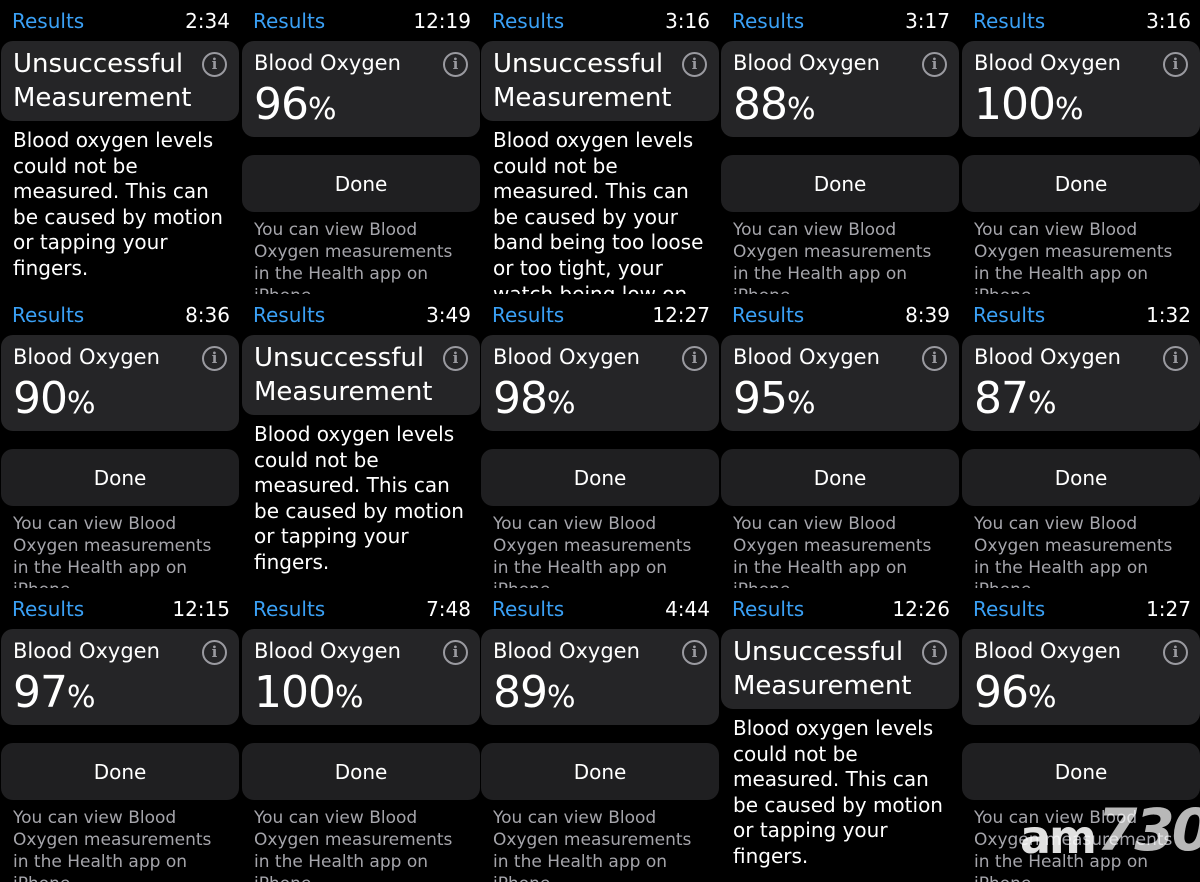 The width and height of the screenshot is (1200, 882). I want to click on spo2-number: 98, so click(520, 398).